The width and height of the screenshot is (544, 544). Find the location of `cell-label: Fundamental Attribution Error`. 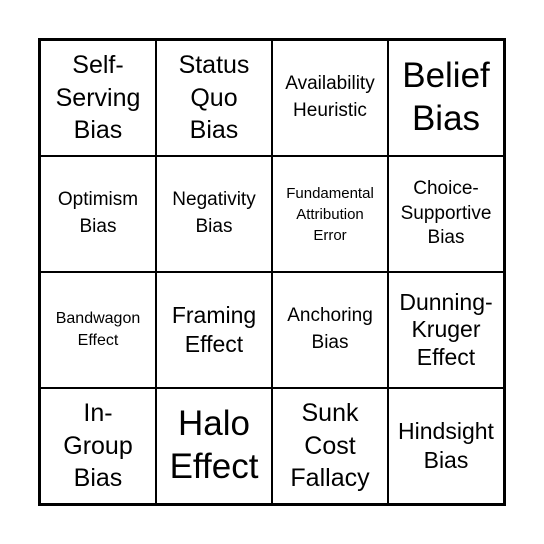

cell-label: Fundamental Attribution Error is located at coordinates (330, 214).